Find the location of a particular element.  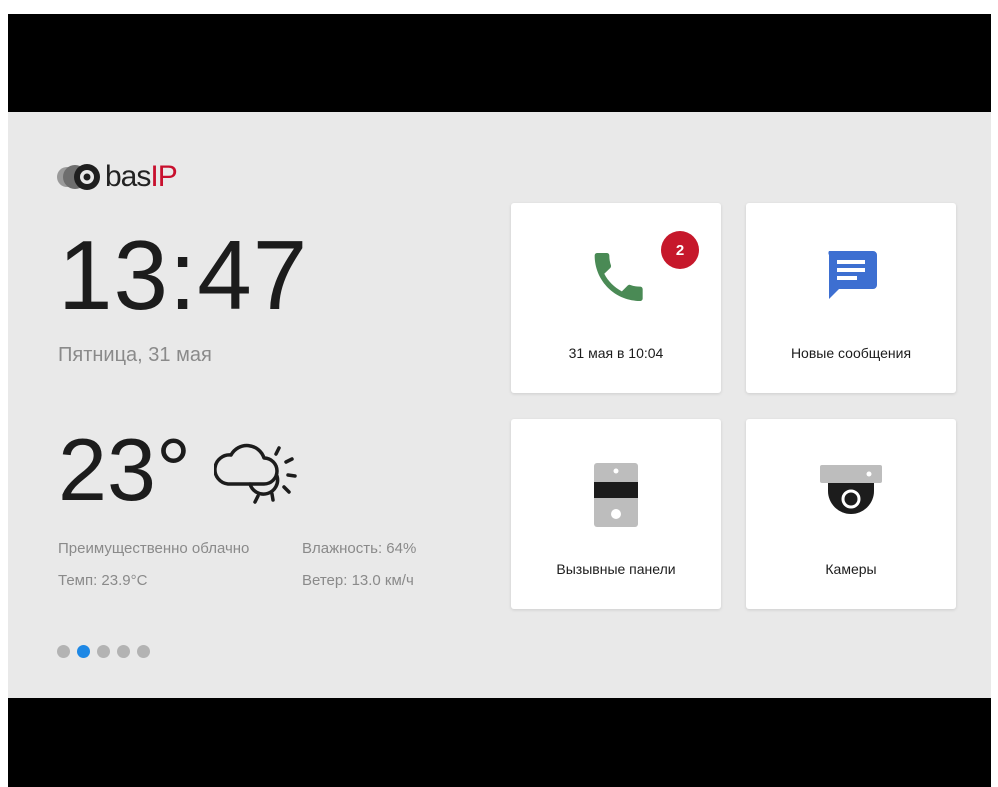

tile-calls: 2 31 мая в 10:04 is located at coordinates (616, 298).